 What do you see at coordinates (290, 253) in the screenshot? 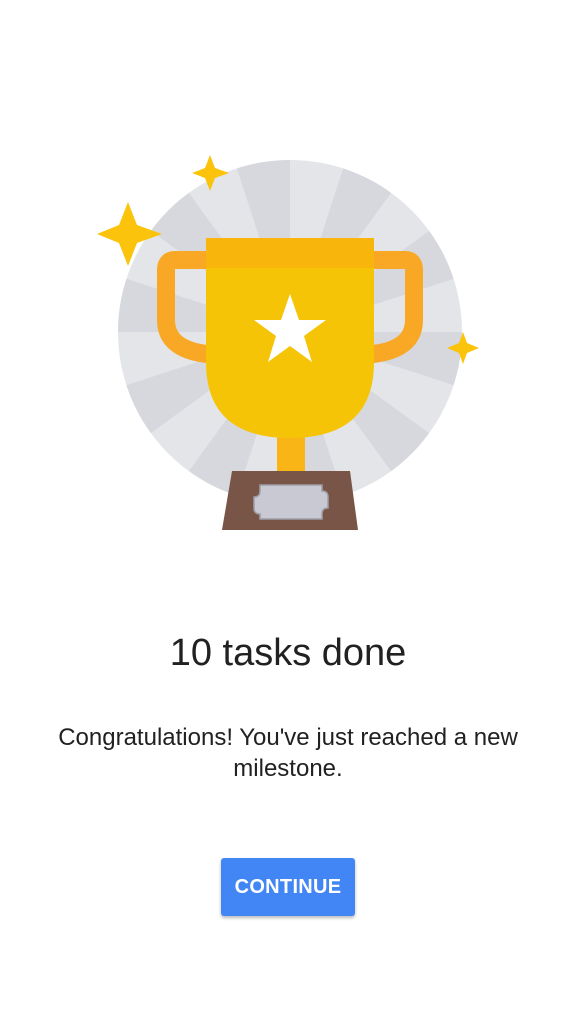
I see `trophy-rim` at bounding box center [290, 253].